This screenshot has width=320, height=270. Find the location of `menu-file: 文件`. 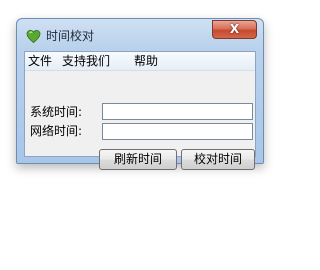

menu-file: 文件 is located at coordinates (40, 61).